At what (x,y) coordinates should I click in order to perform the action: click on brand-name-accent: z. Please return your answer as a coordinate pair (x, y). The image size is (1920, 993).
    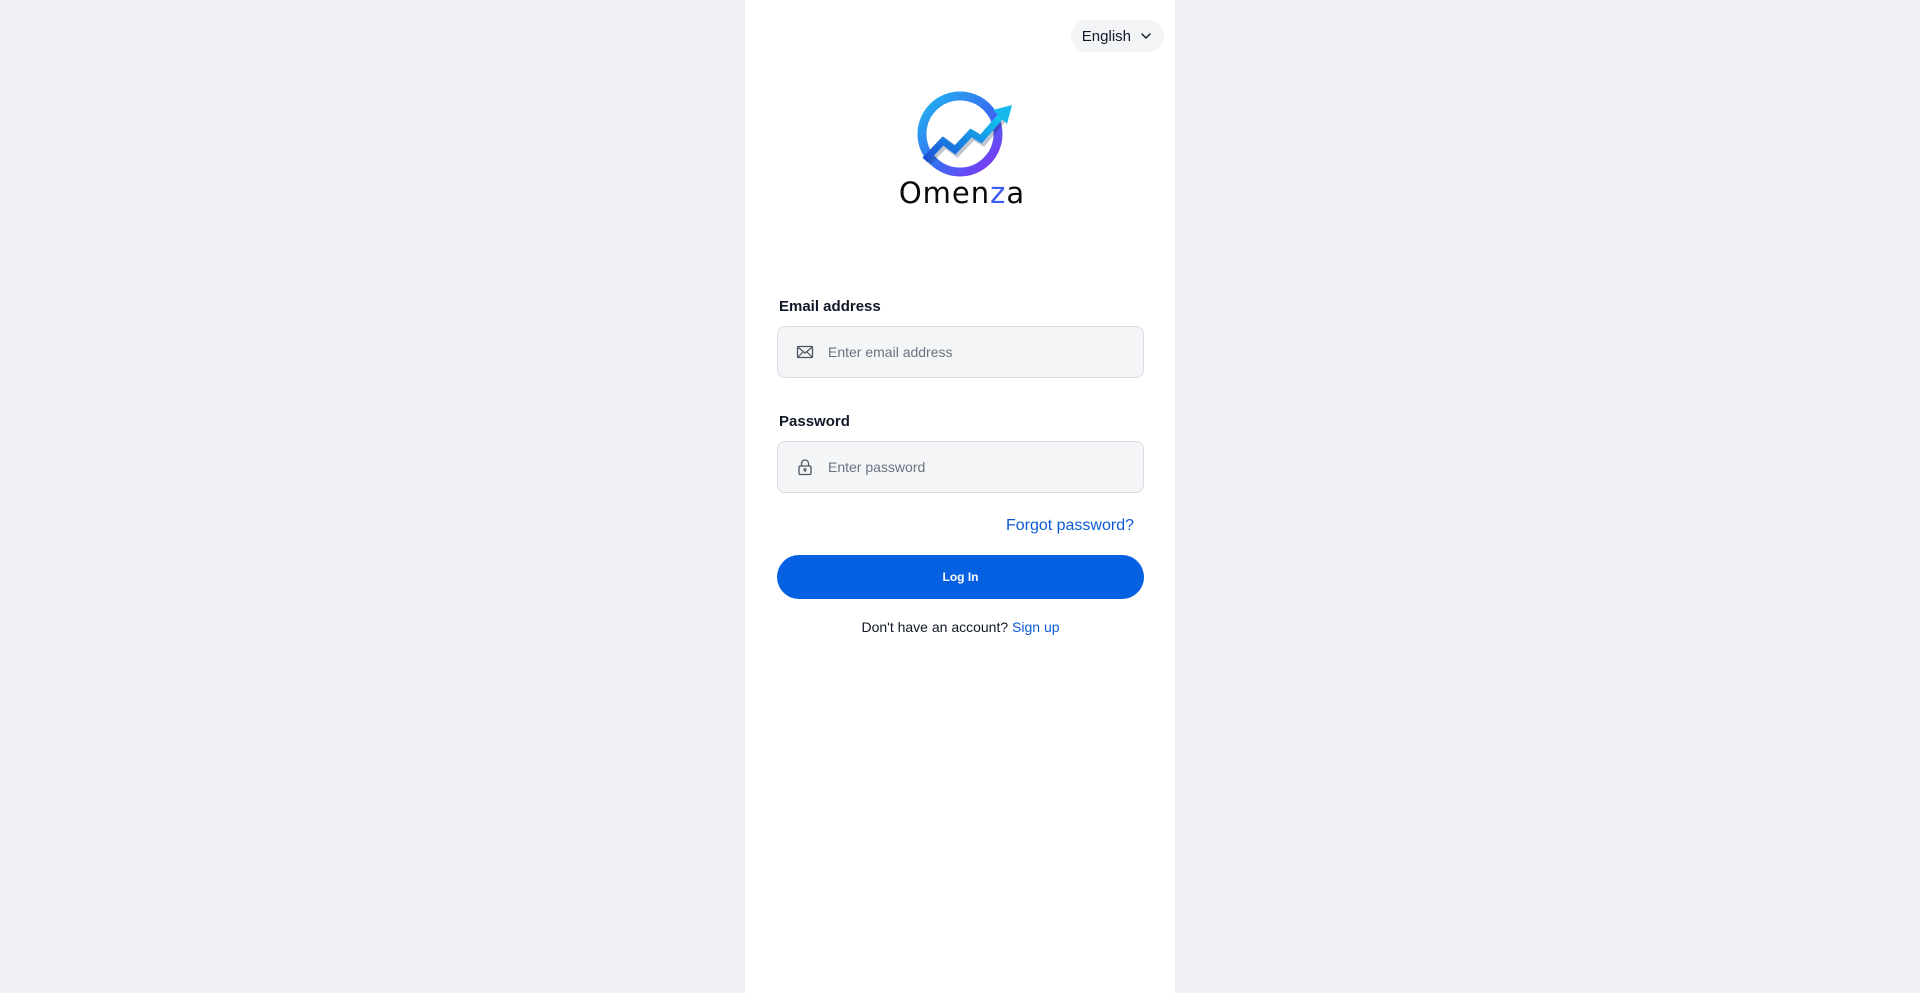
    Looking at the image, I should click on (998, 193).